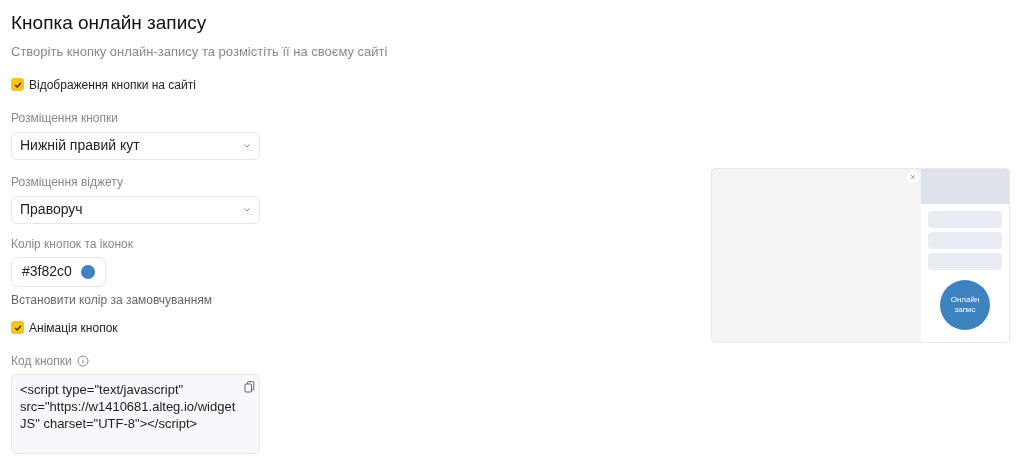  I want to click on page-subtitle: Створіть кнопку онлайн-запису та розмістіть її на своєму сайті, so click(200, 52).